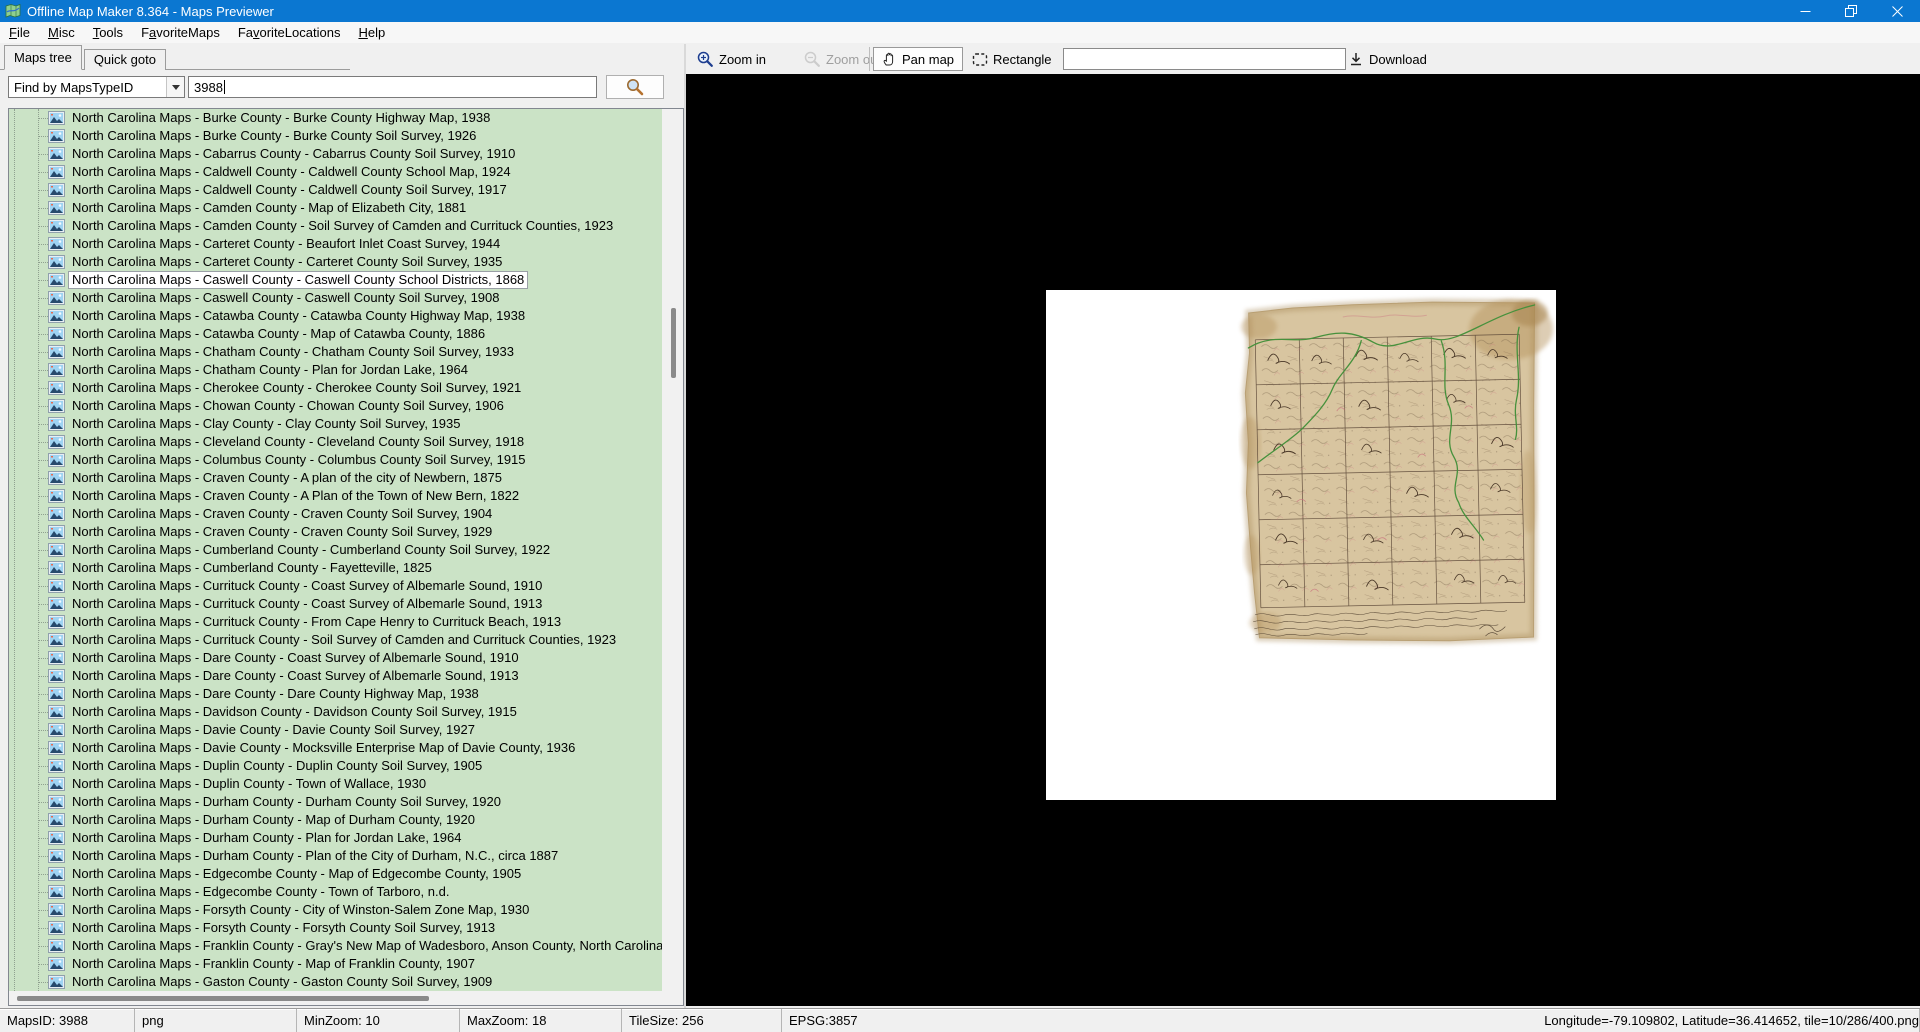 This screenshot has height=1032, width=1920. What do you see at coordinates (175, 87) in the screenshot?
I see `dropdown-arrow-button` at bounding box center [175, 87].